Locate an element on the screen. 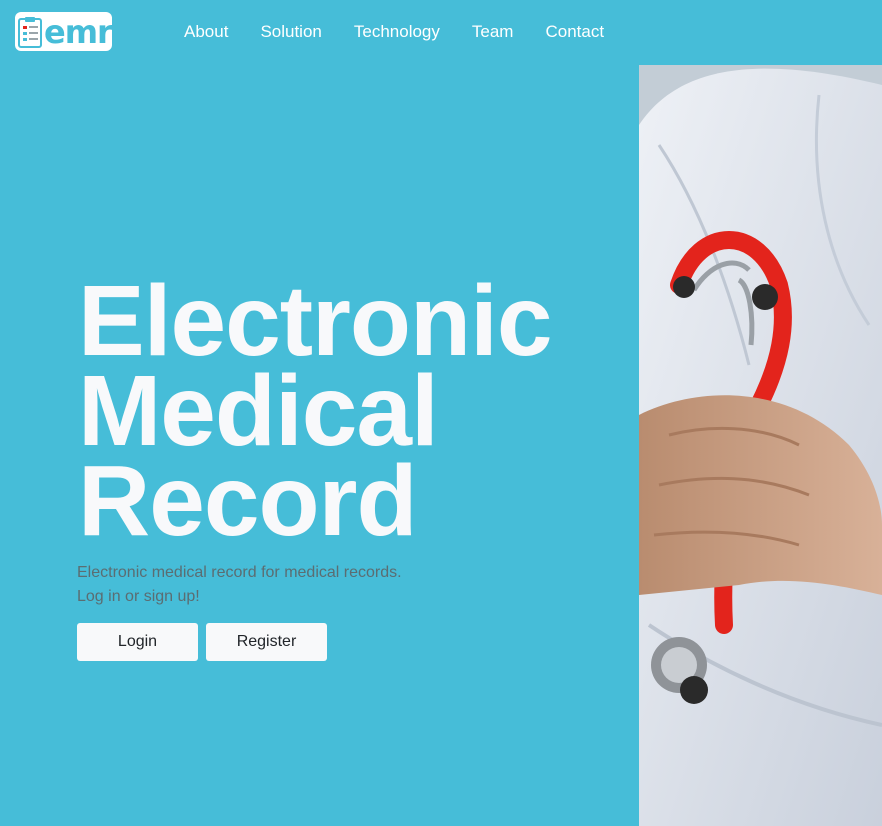 The height and width of the screenshot is (826, 882). hero-title-line: Electronic is located at coordinates (315, 321).